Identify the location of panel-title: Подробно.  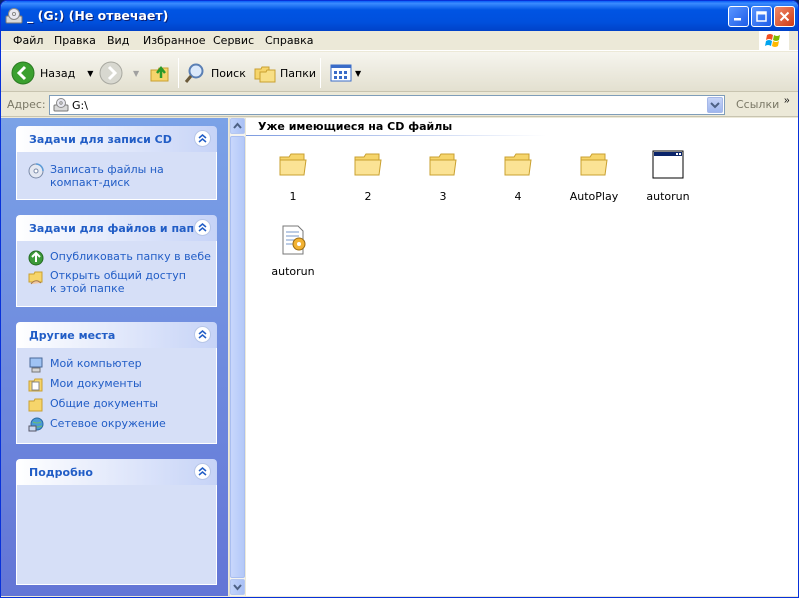
(61, 472).